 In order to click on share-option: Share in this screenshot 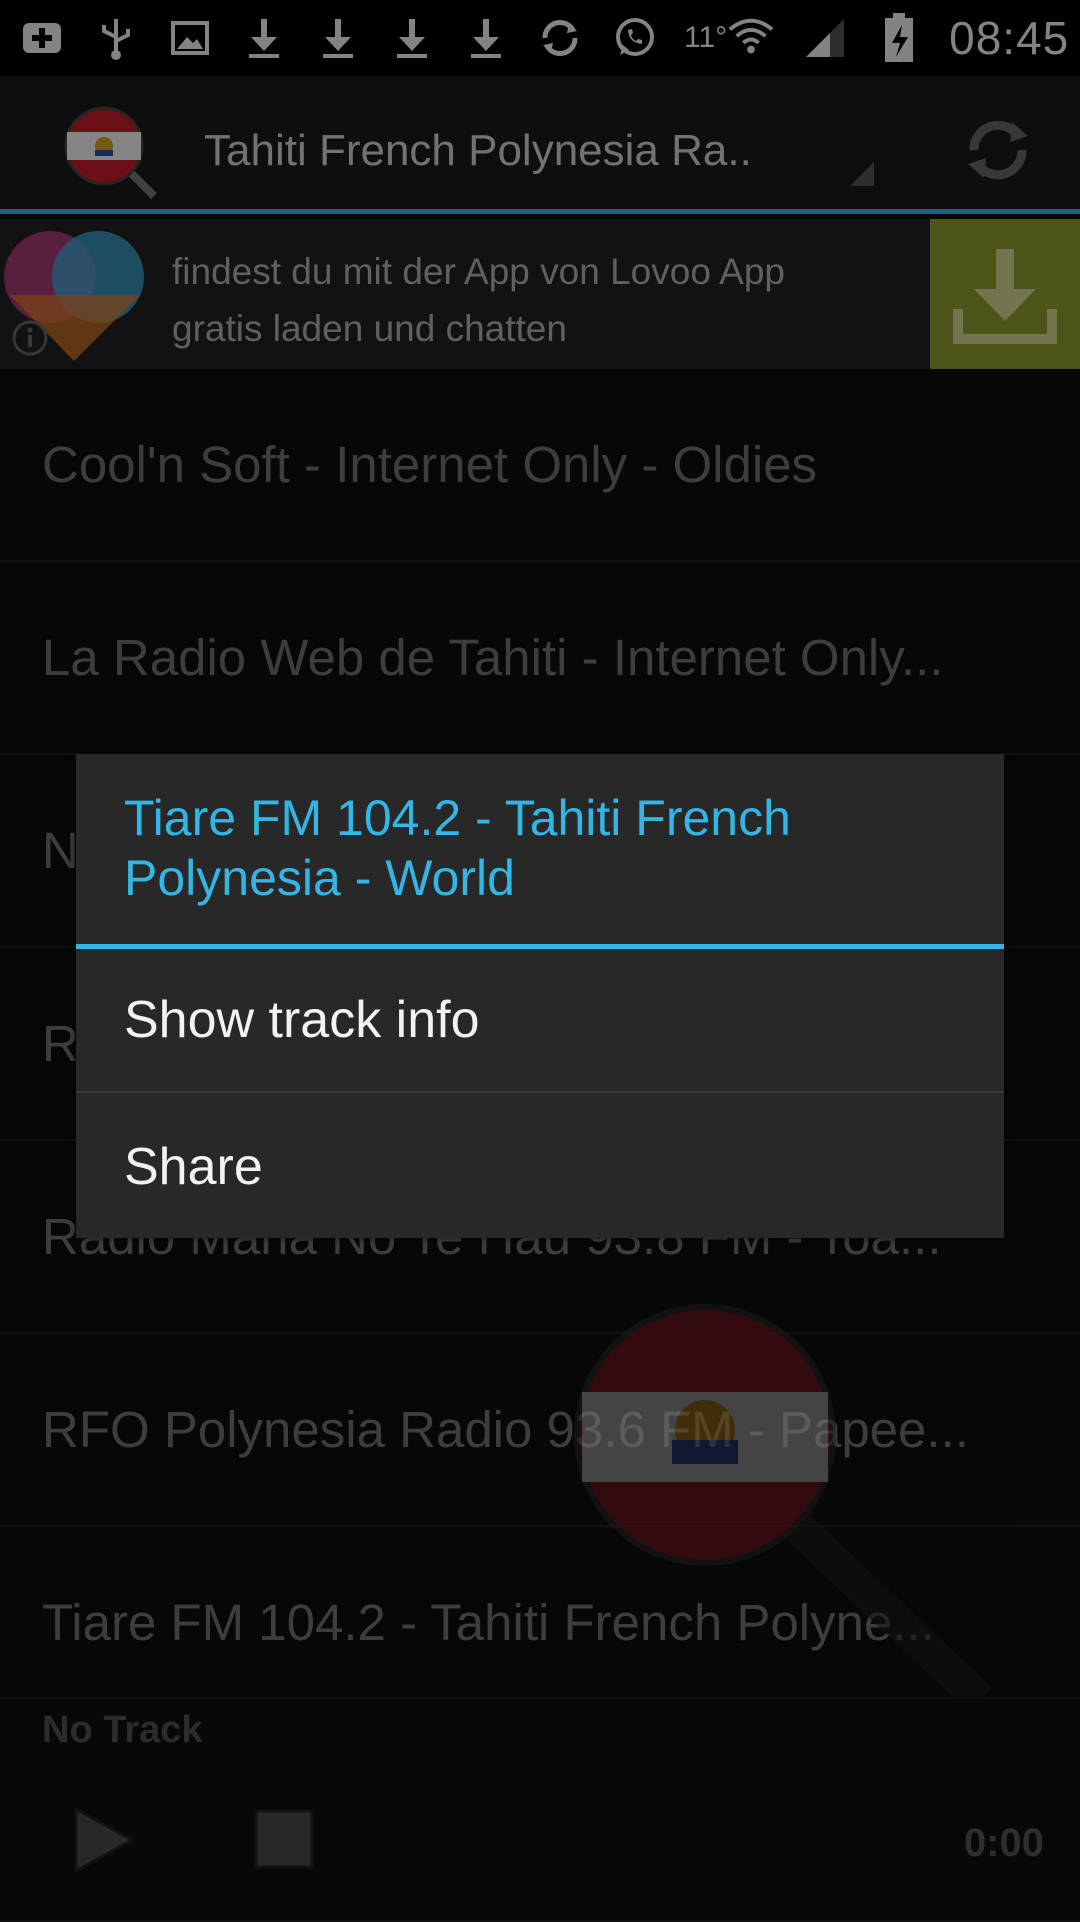, I will do `click(540, 1167)`.